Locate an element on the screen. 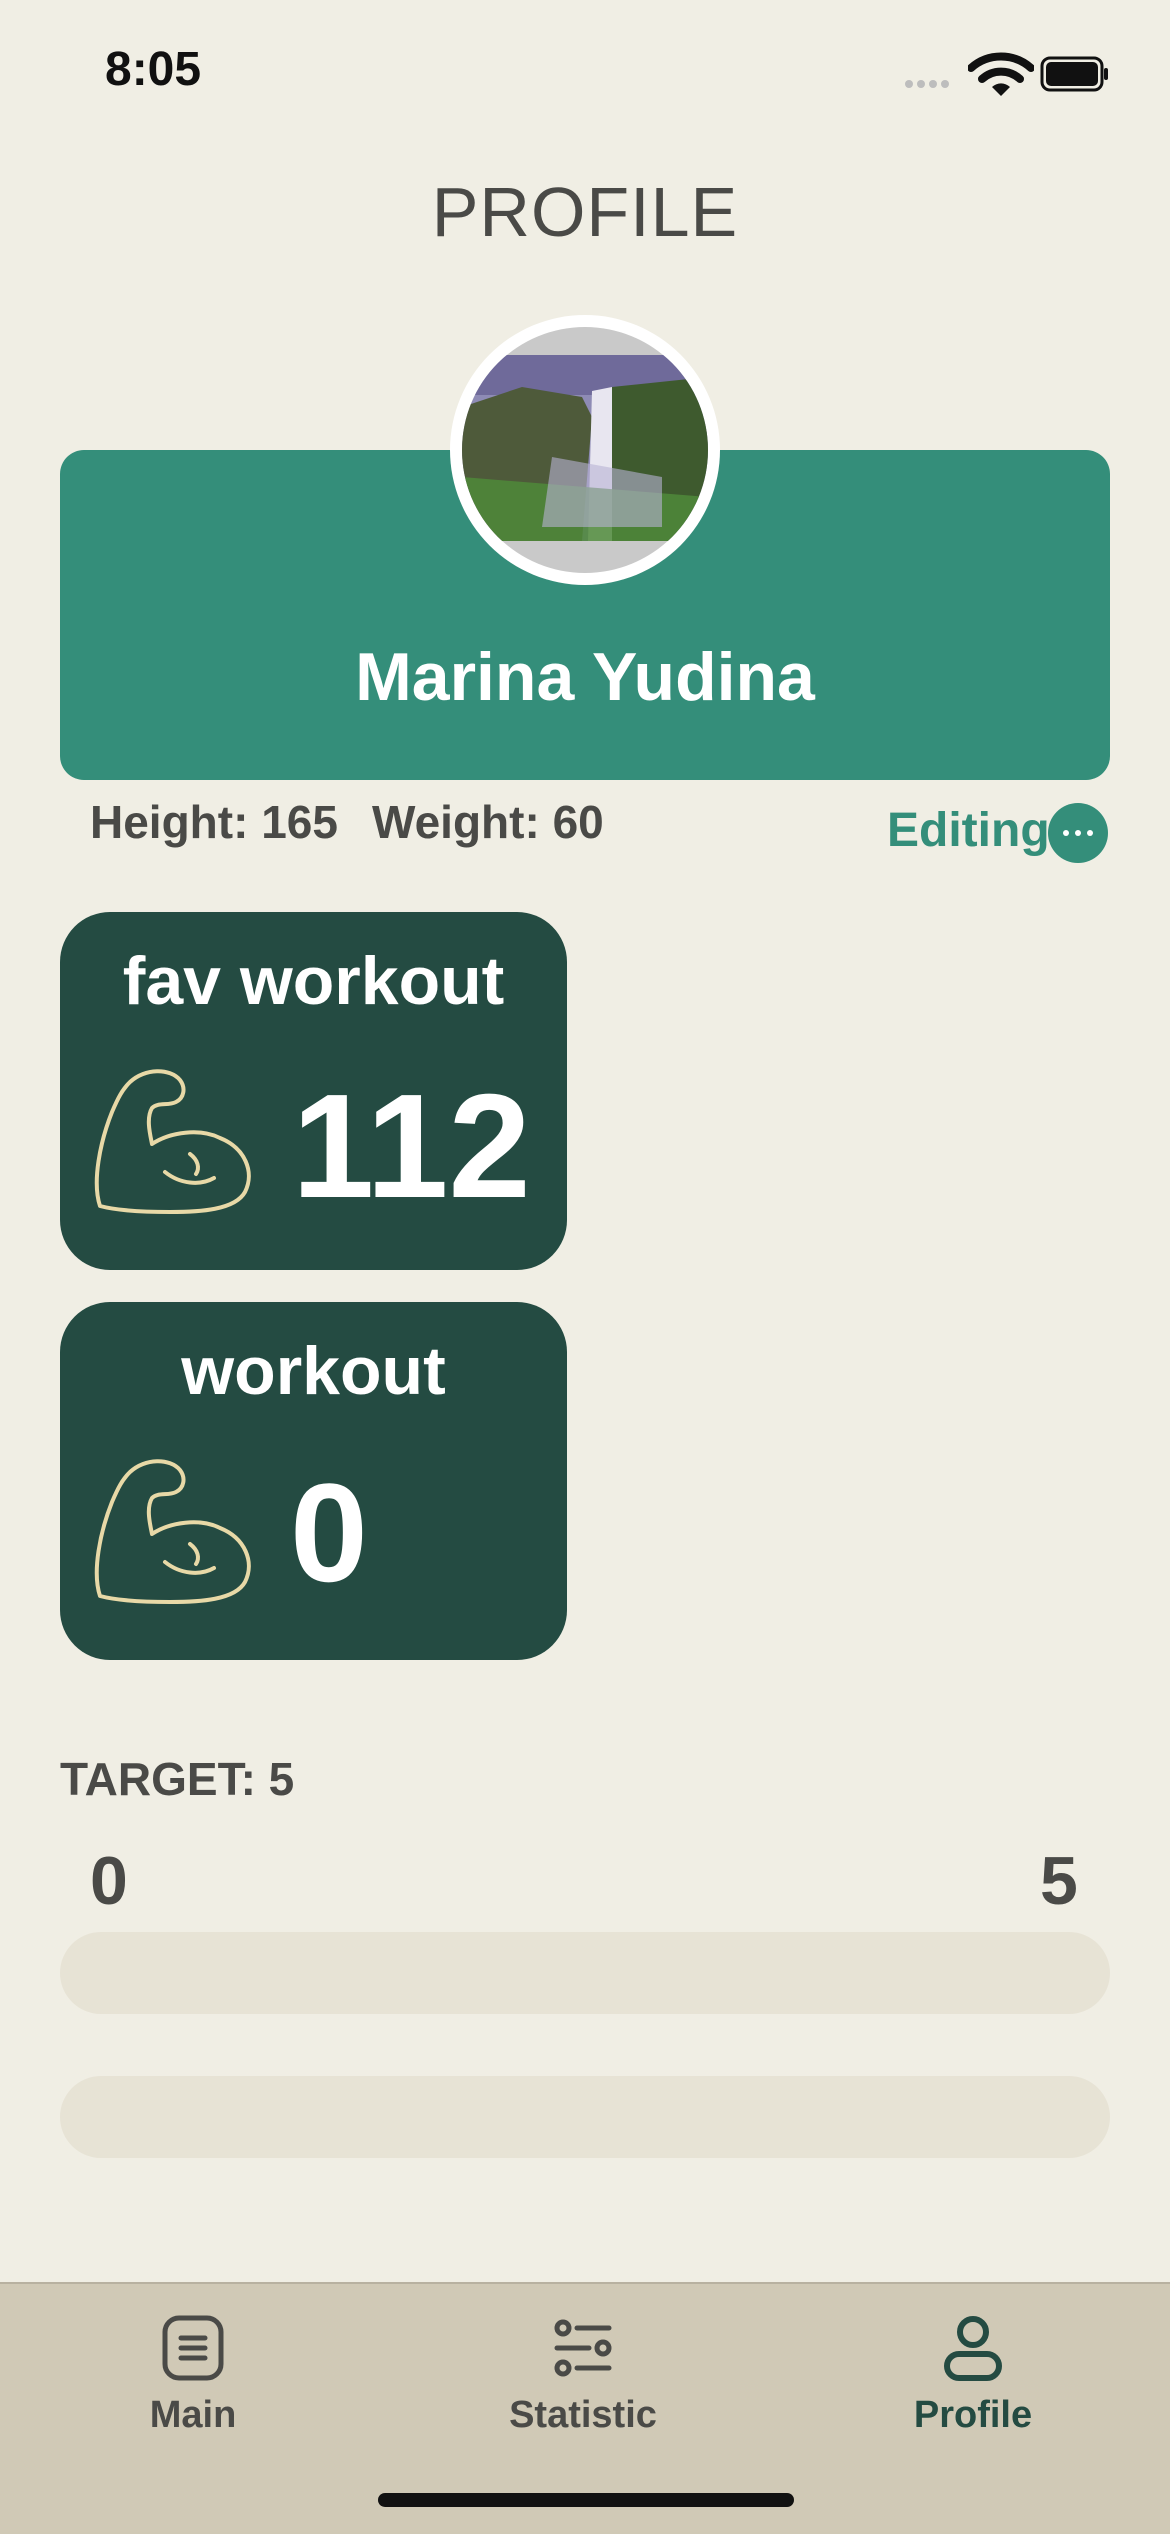 The height and width of the screenshot is (2534, 1170). workout-card: workout 0 is located at coordinates (313, 1481).